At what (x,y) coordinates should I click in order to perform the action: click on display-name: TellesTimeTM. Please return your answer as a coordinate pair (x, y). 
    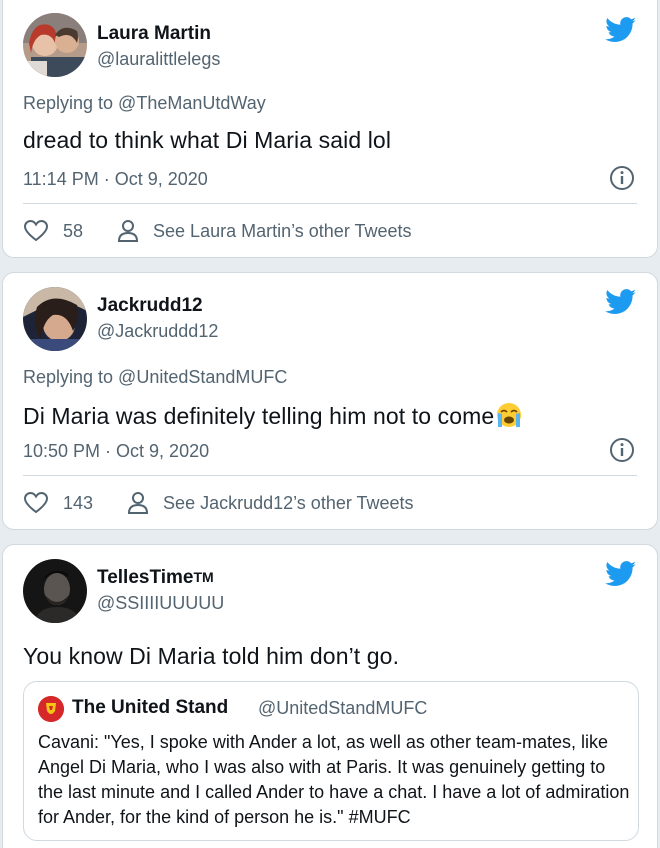
    Looking at the image, I should click on (155, 578).